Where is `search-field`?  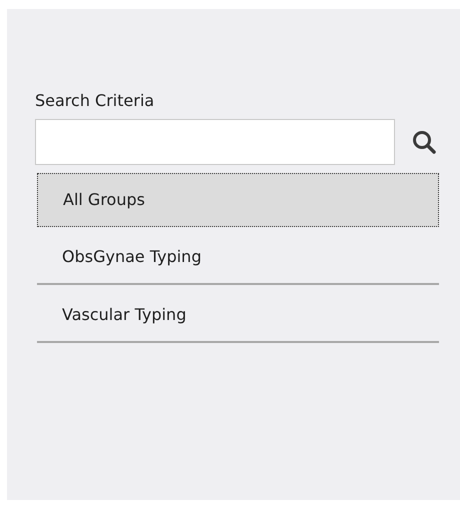 search-field is located at coordinates (215, 142).